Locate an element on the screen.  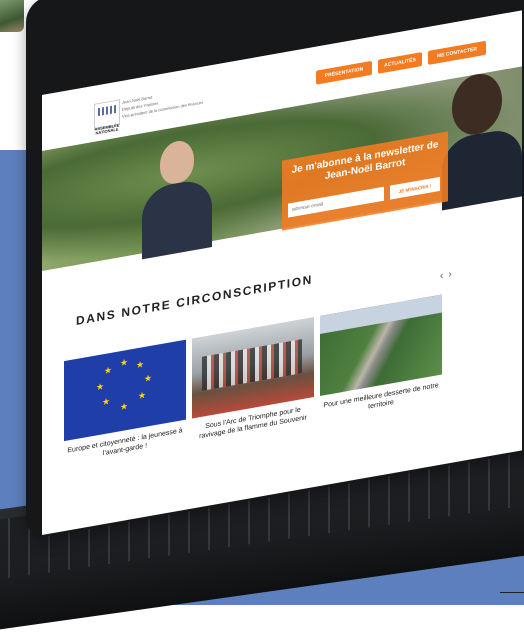
chevron-left-icon: ‹ is located at coordinates (441, 276).